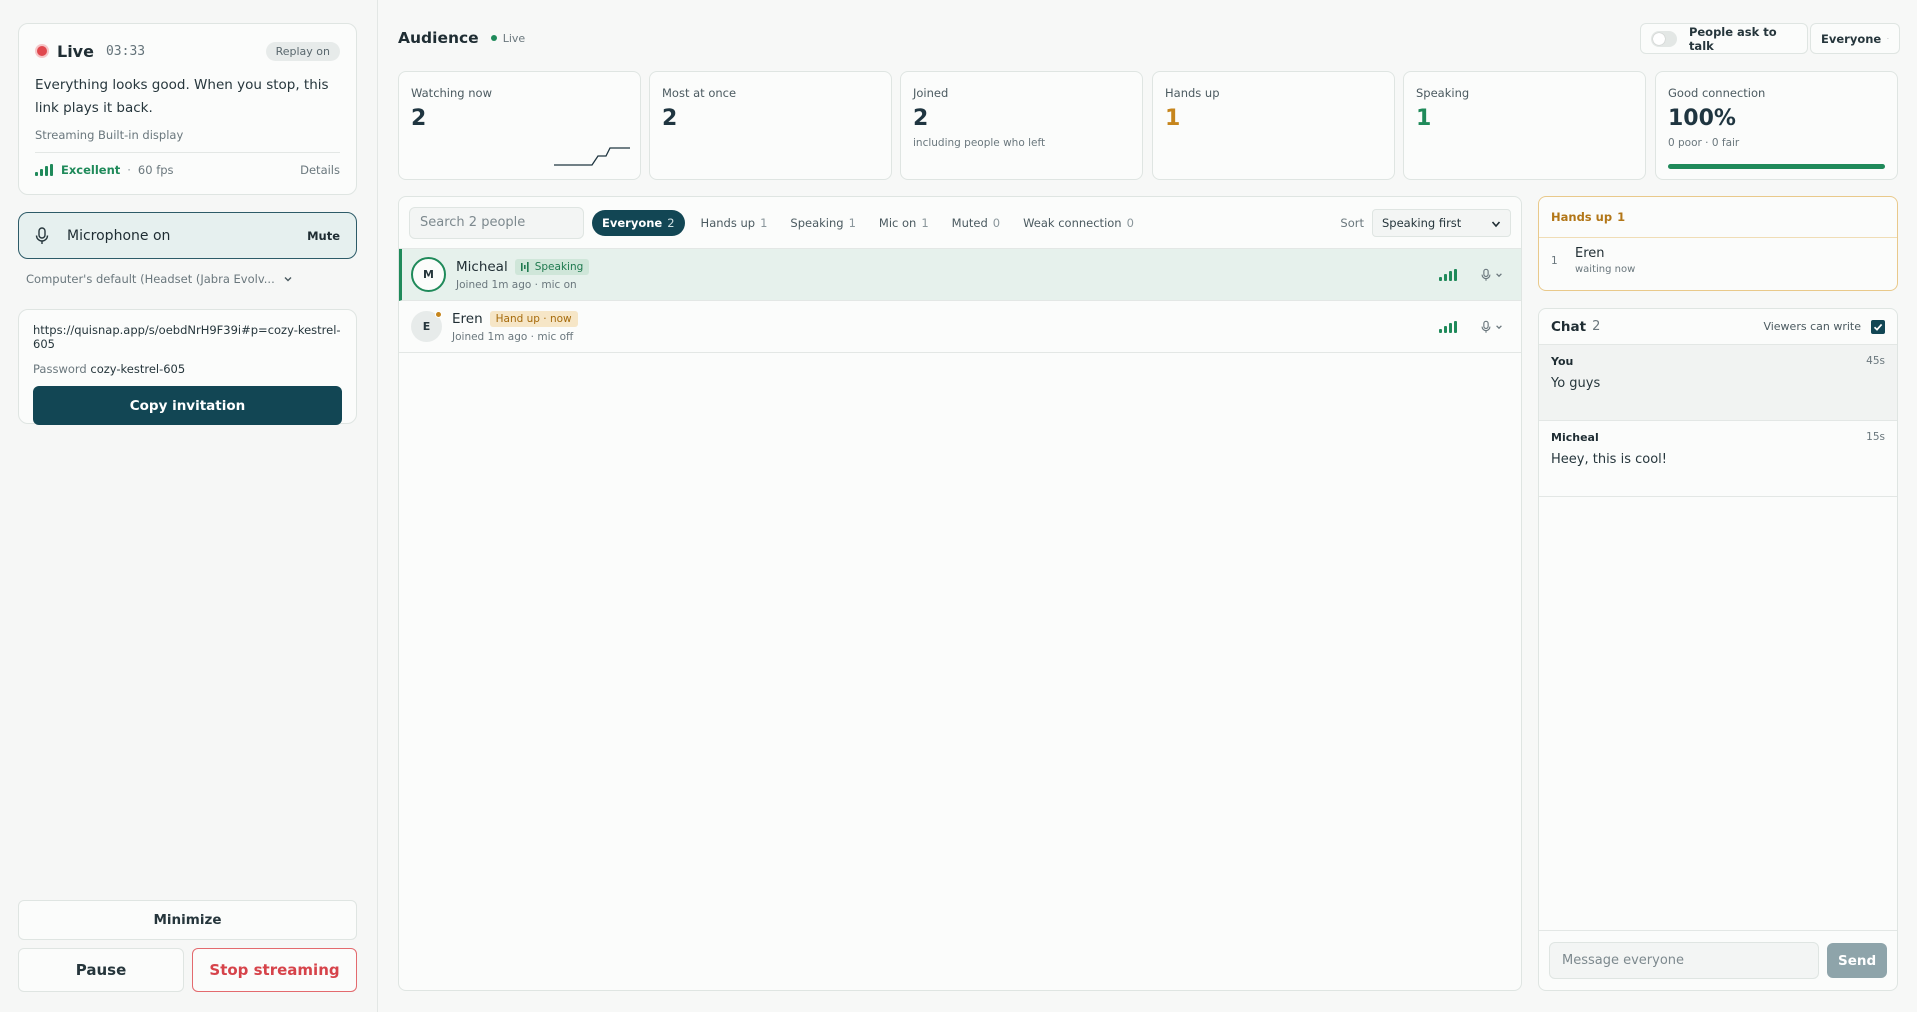 This screenshot has height=1012, width=1917. What do you see at coordinates (320, 170) in the screenshot?
I see `details-link: Details` at bounding box center [320, 170].